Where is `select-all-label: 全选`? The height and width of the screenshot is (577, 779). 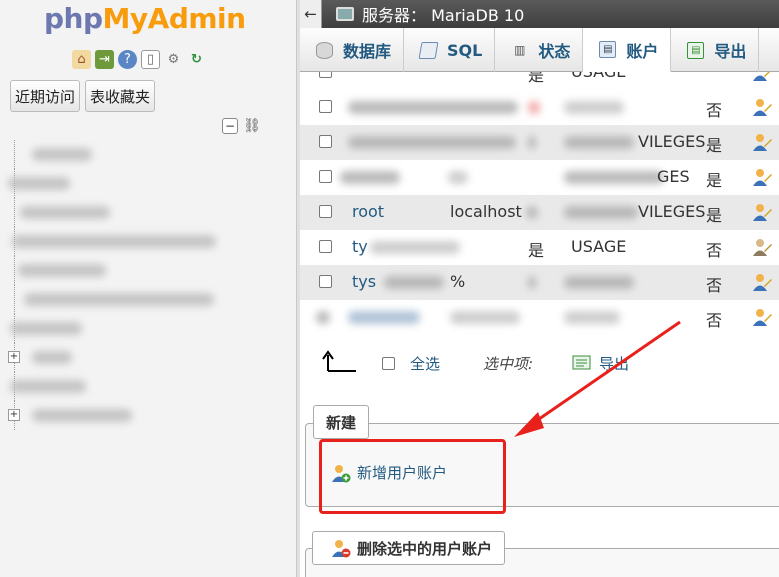
select-all-label: 全选 is located at coordinates (425, 363).